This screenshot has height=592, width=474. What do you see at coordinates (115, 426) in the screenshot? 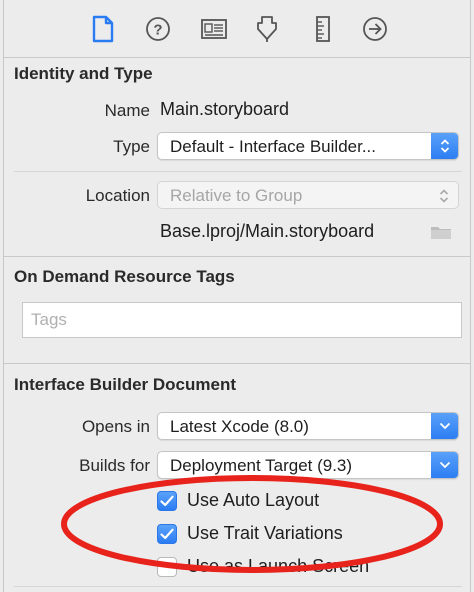
I see `opens-in-label: Opens in` at bounding box center [115, 426].